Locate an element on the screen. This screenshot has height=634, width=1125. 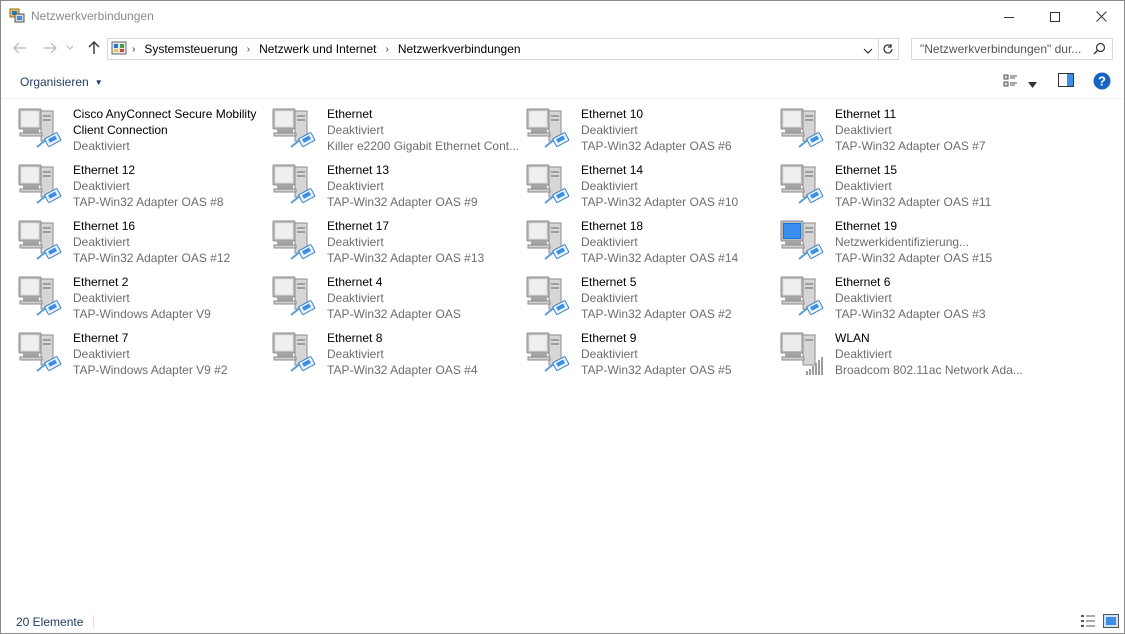
item-count: 20 Elemente is located at coordinates (50, 622).